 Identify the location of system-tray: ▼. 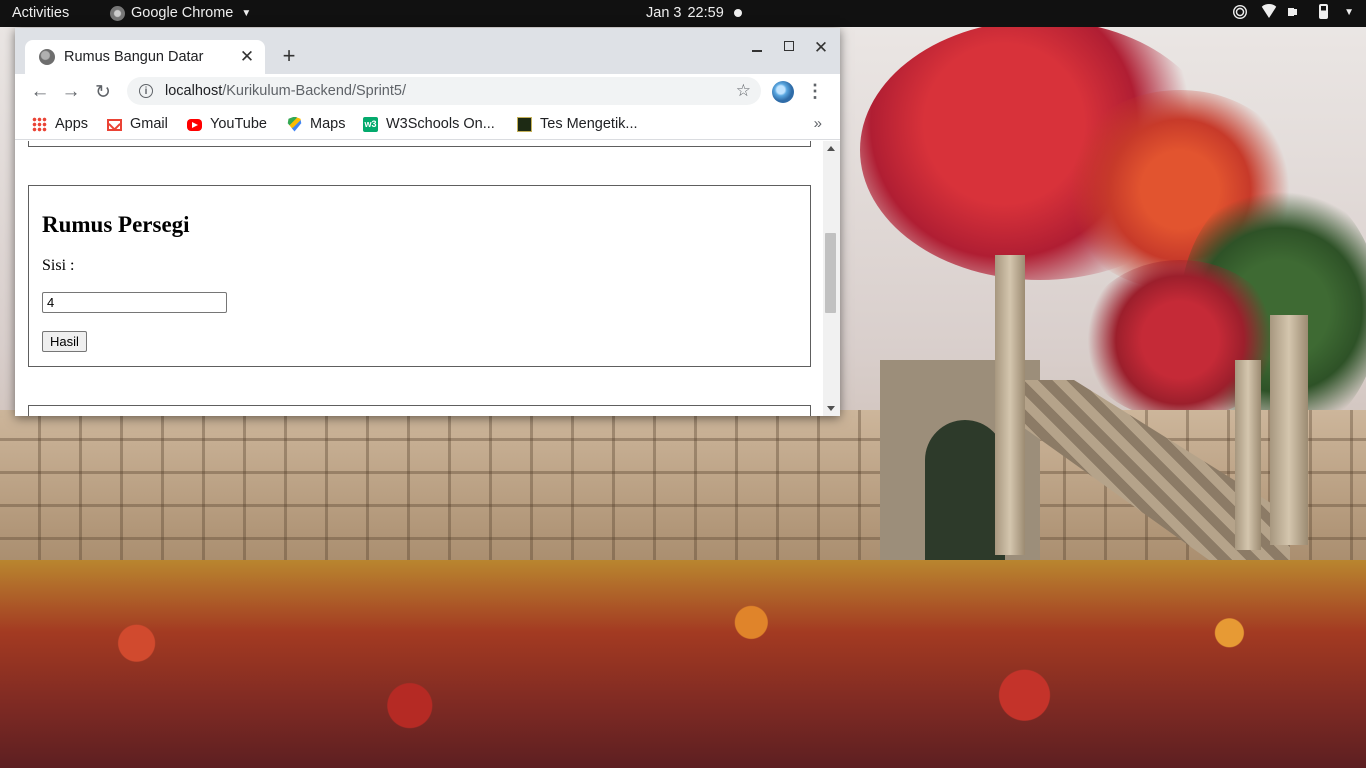
(1293, 12).